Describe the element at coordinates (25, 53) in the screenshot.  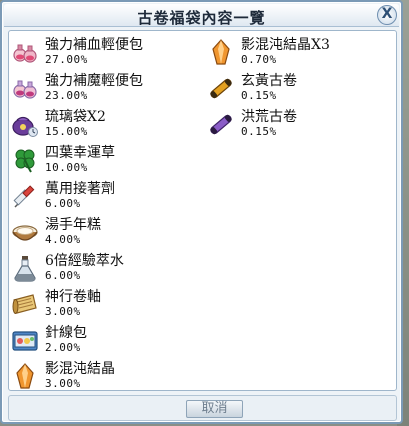
I see `red-potion-pack-icon` at that location.